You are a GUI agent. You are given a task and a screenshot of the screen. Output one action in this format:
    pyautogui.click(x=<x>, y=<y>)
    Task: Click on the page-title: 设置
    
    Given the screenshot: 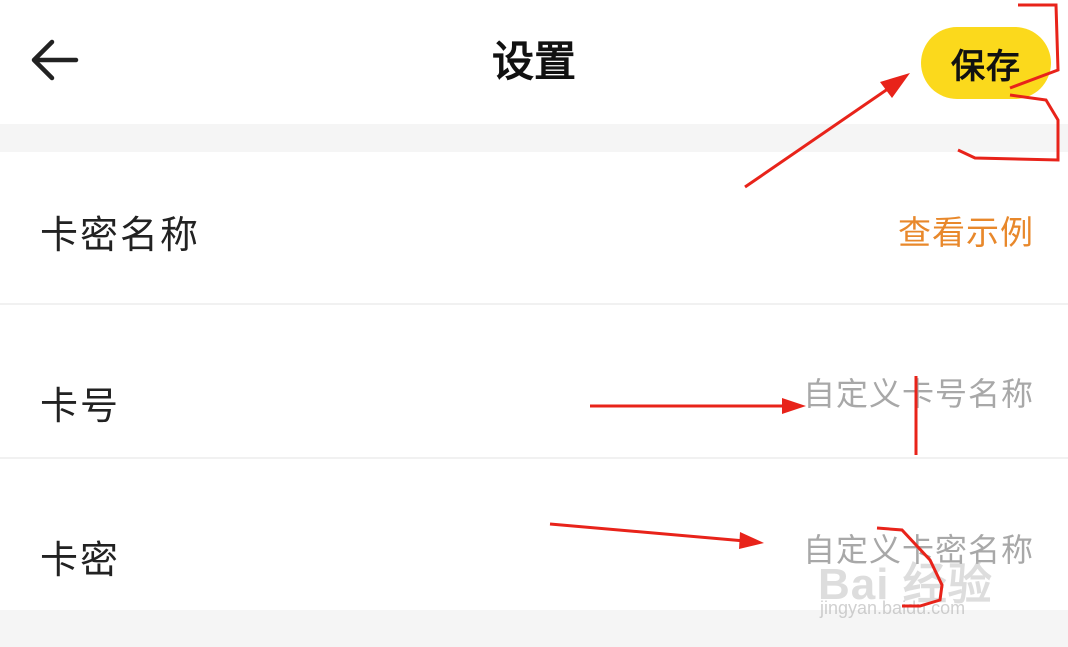 What is the action you would take?
    pyautogui.click(x=533, y=61)
    